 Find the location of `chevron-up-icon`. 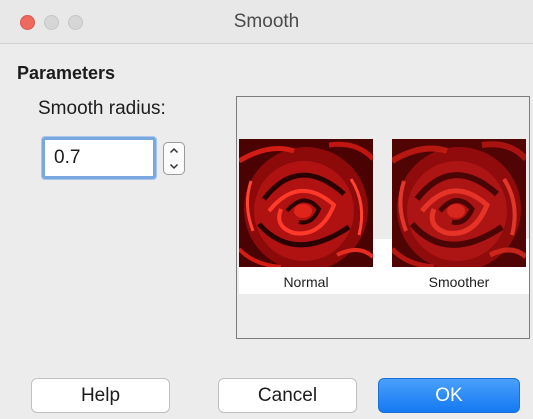

chevron-up-icon is located at coordinates (174, 151).